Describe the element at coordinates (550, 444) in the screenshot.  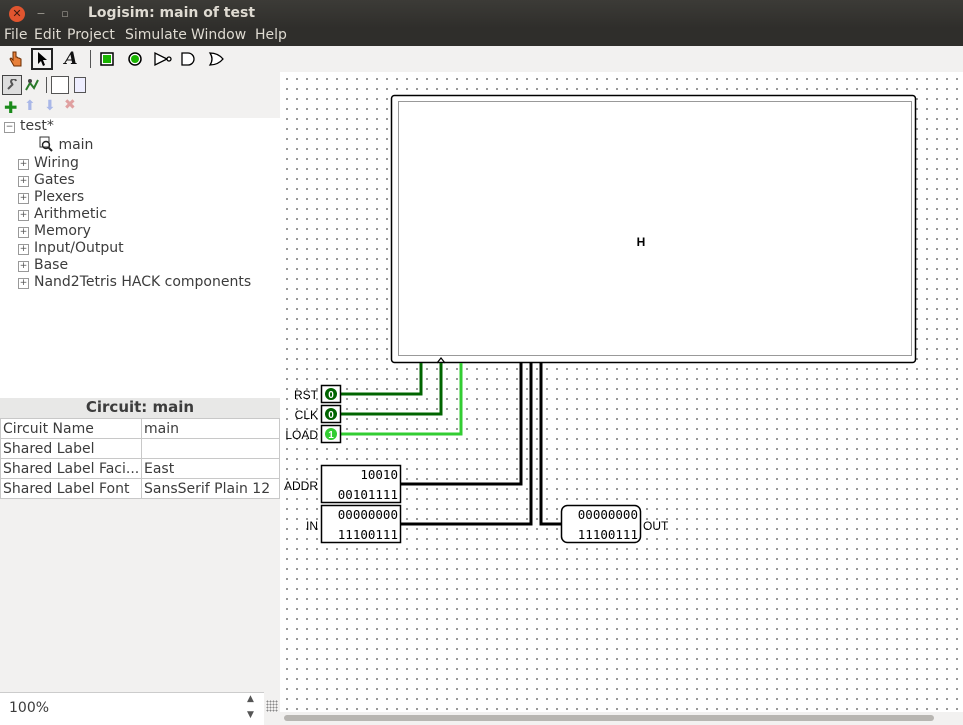
I see `bus-out` at that location.